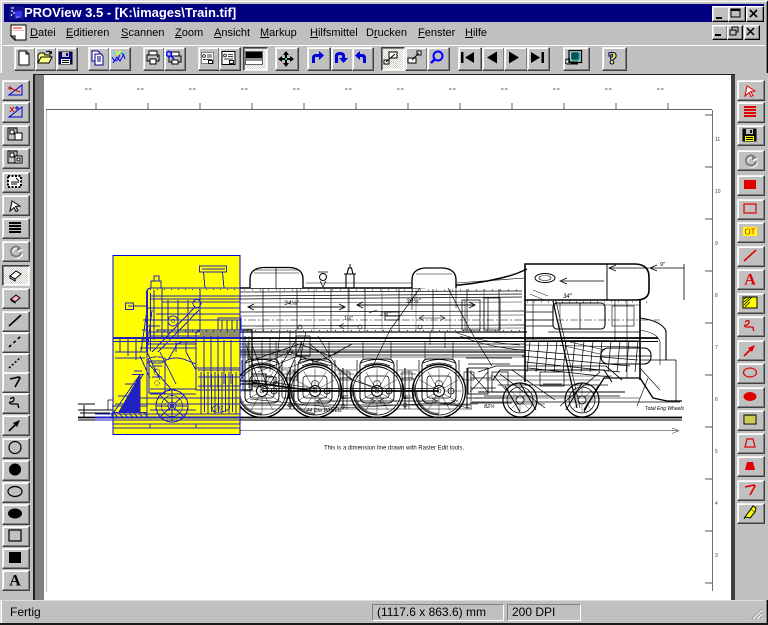  What do you see at coordinates (453, 403) in the screenshot?
I see `svg-text: 25"` at bounding box center [453, 403].